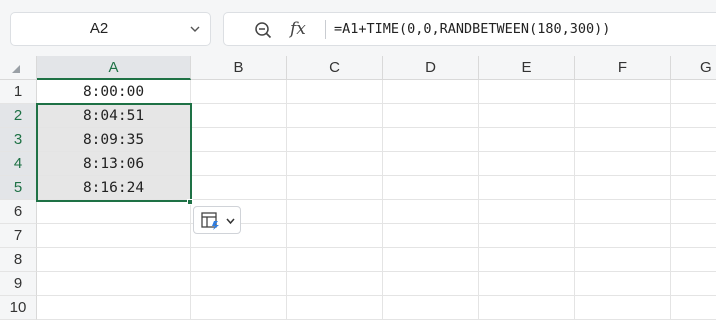  I want to click on cell-c7, so click(335, 236).